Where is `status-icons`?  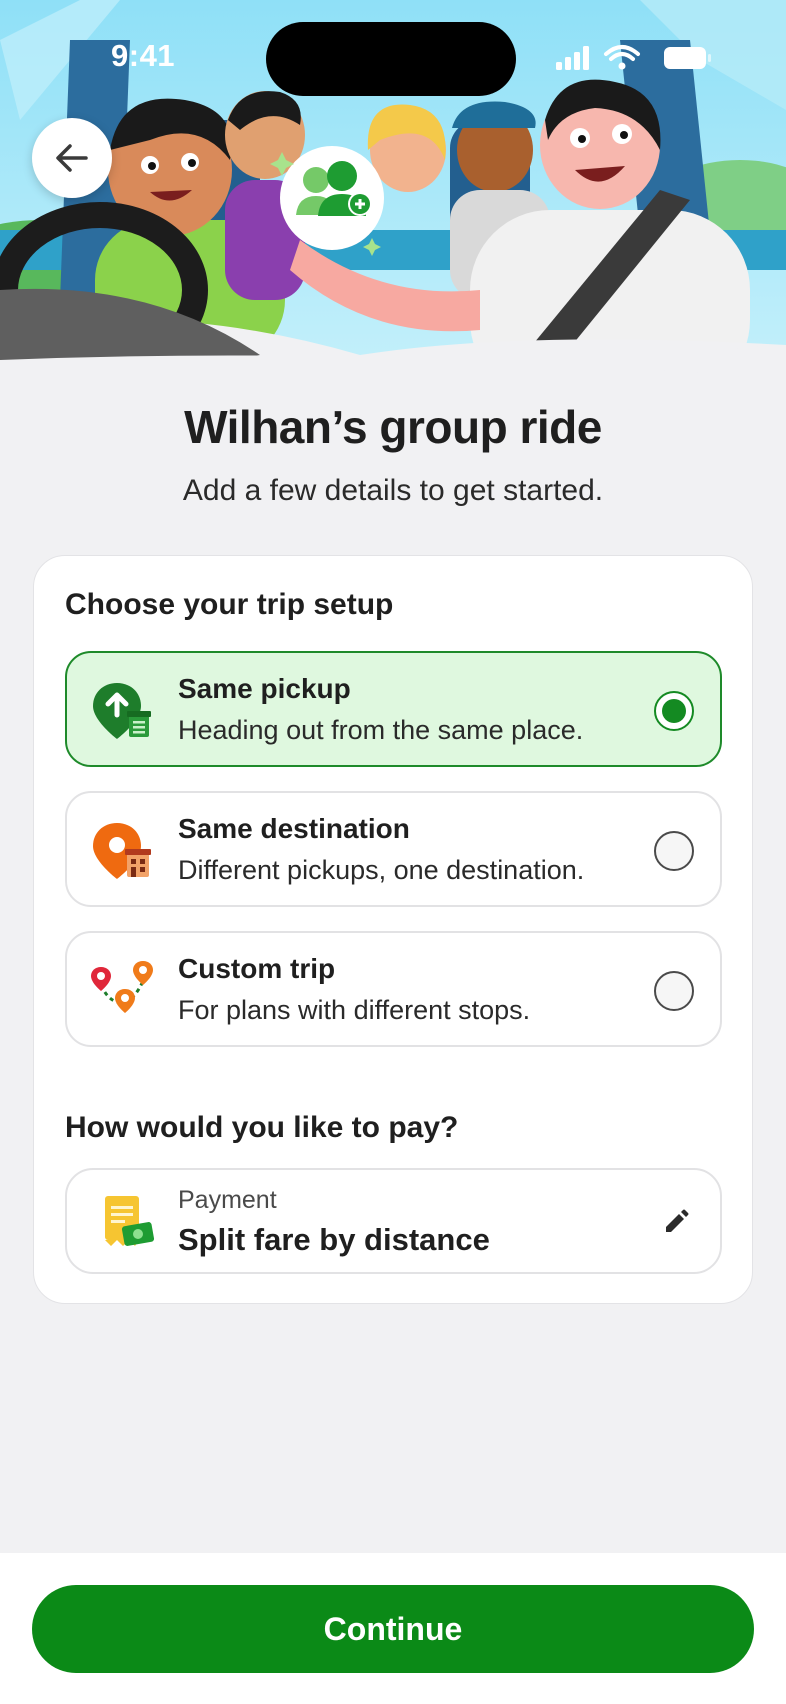
status-icons is located at coordinates (633, 57).